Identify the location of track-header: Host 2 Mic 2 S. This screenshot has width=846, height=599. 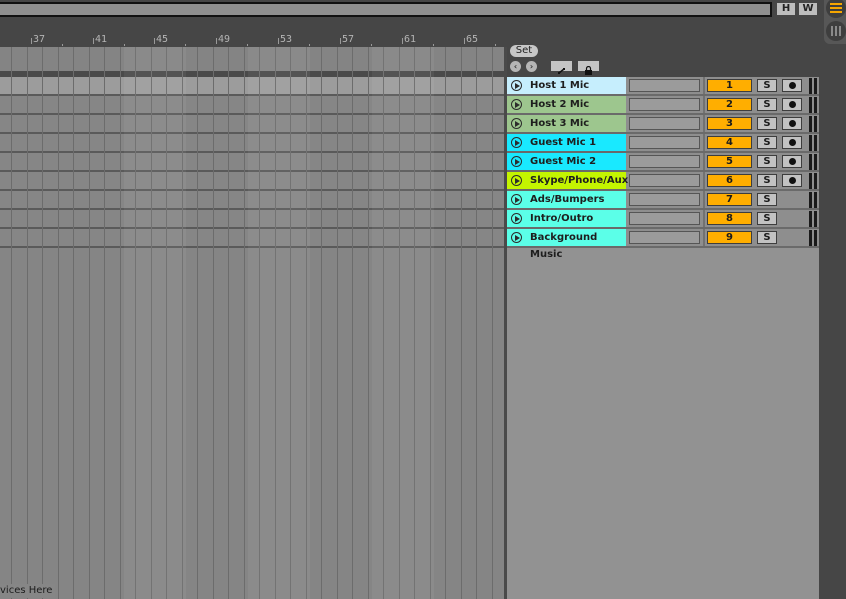
(663, 105).